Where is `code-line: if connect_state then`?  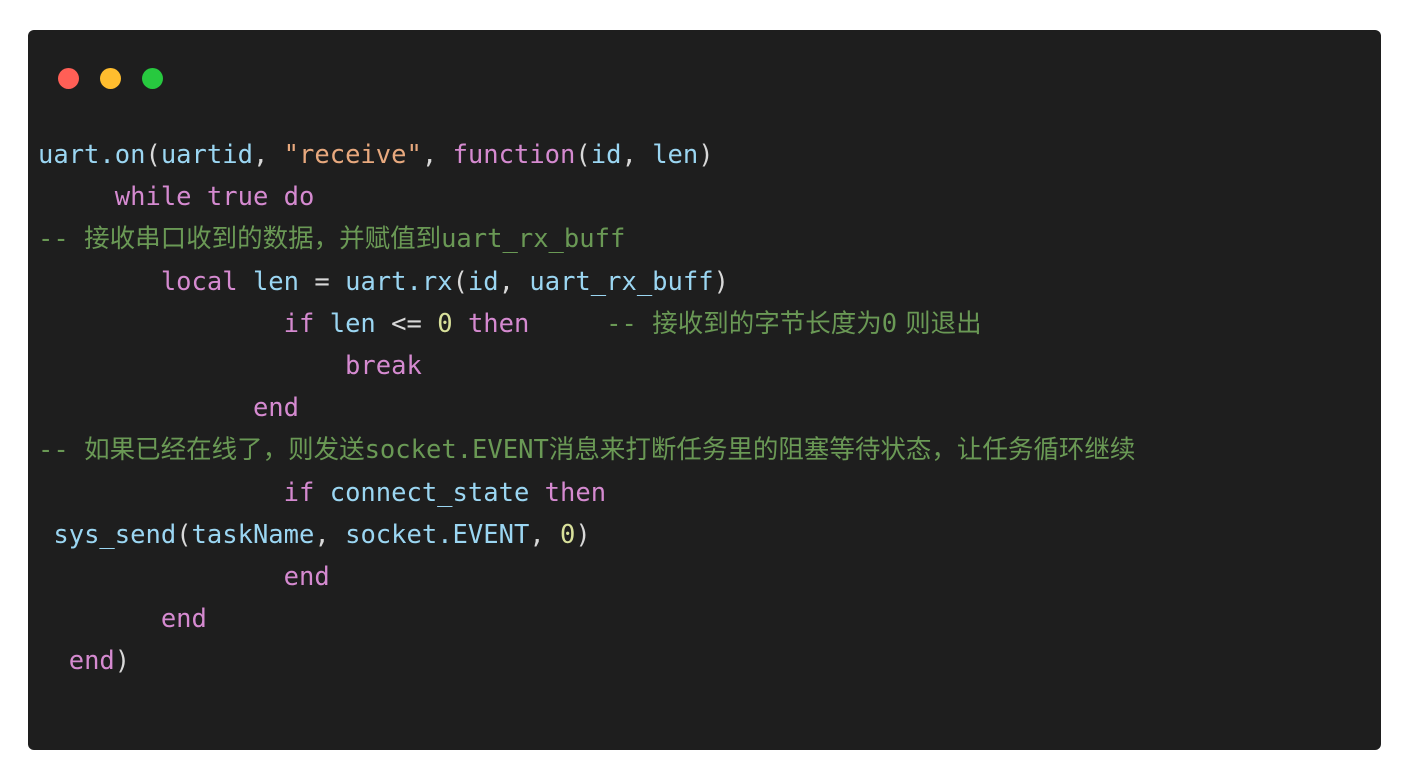 code-line: if connect_state then is located at coordinates (700, 493).